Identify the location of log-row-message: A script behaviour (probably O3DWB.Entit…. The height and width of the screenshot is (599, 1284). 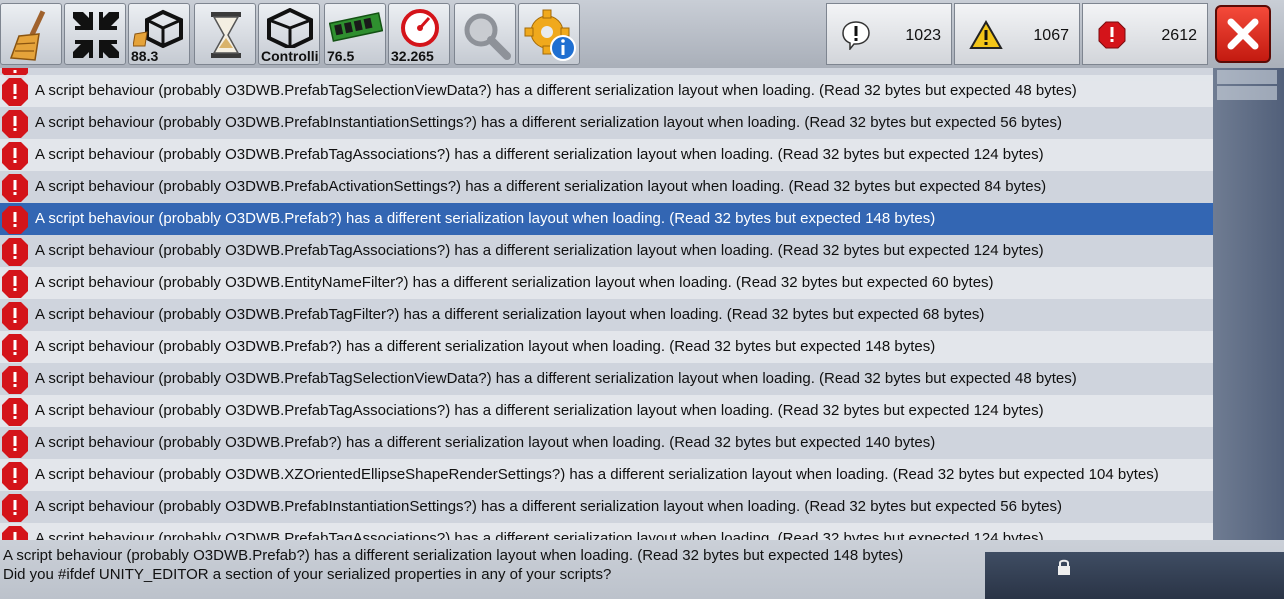
(514, 282).